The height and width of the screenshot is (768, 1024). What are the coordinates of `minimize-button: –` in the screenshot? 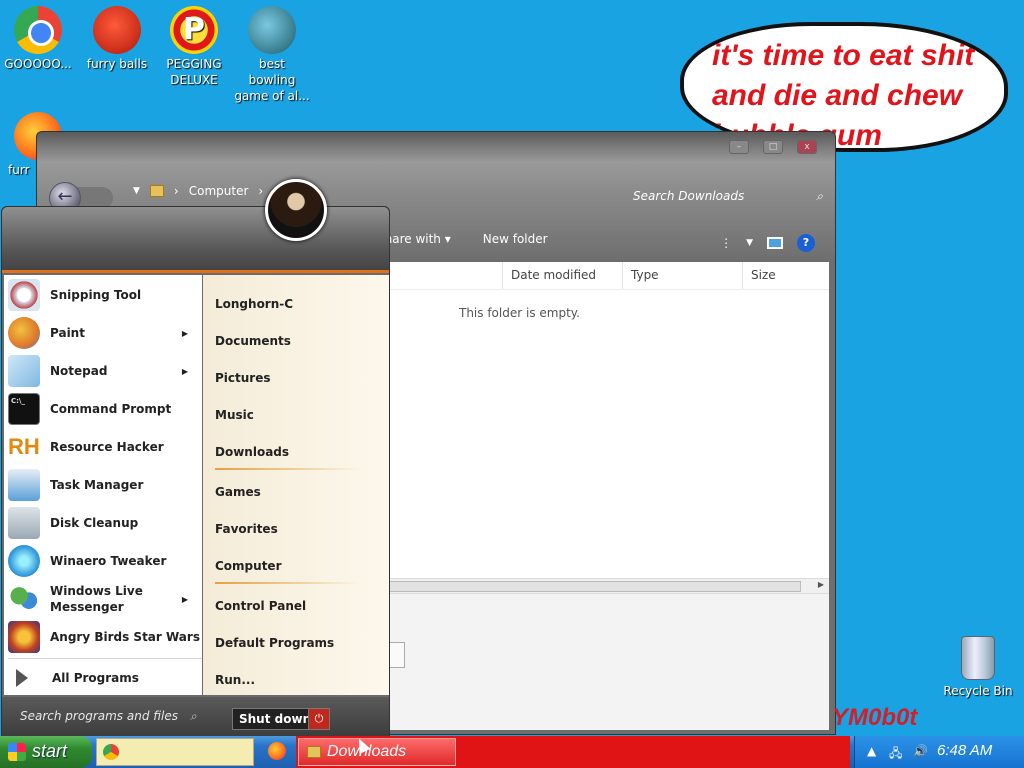 It's located at (739, 147).